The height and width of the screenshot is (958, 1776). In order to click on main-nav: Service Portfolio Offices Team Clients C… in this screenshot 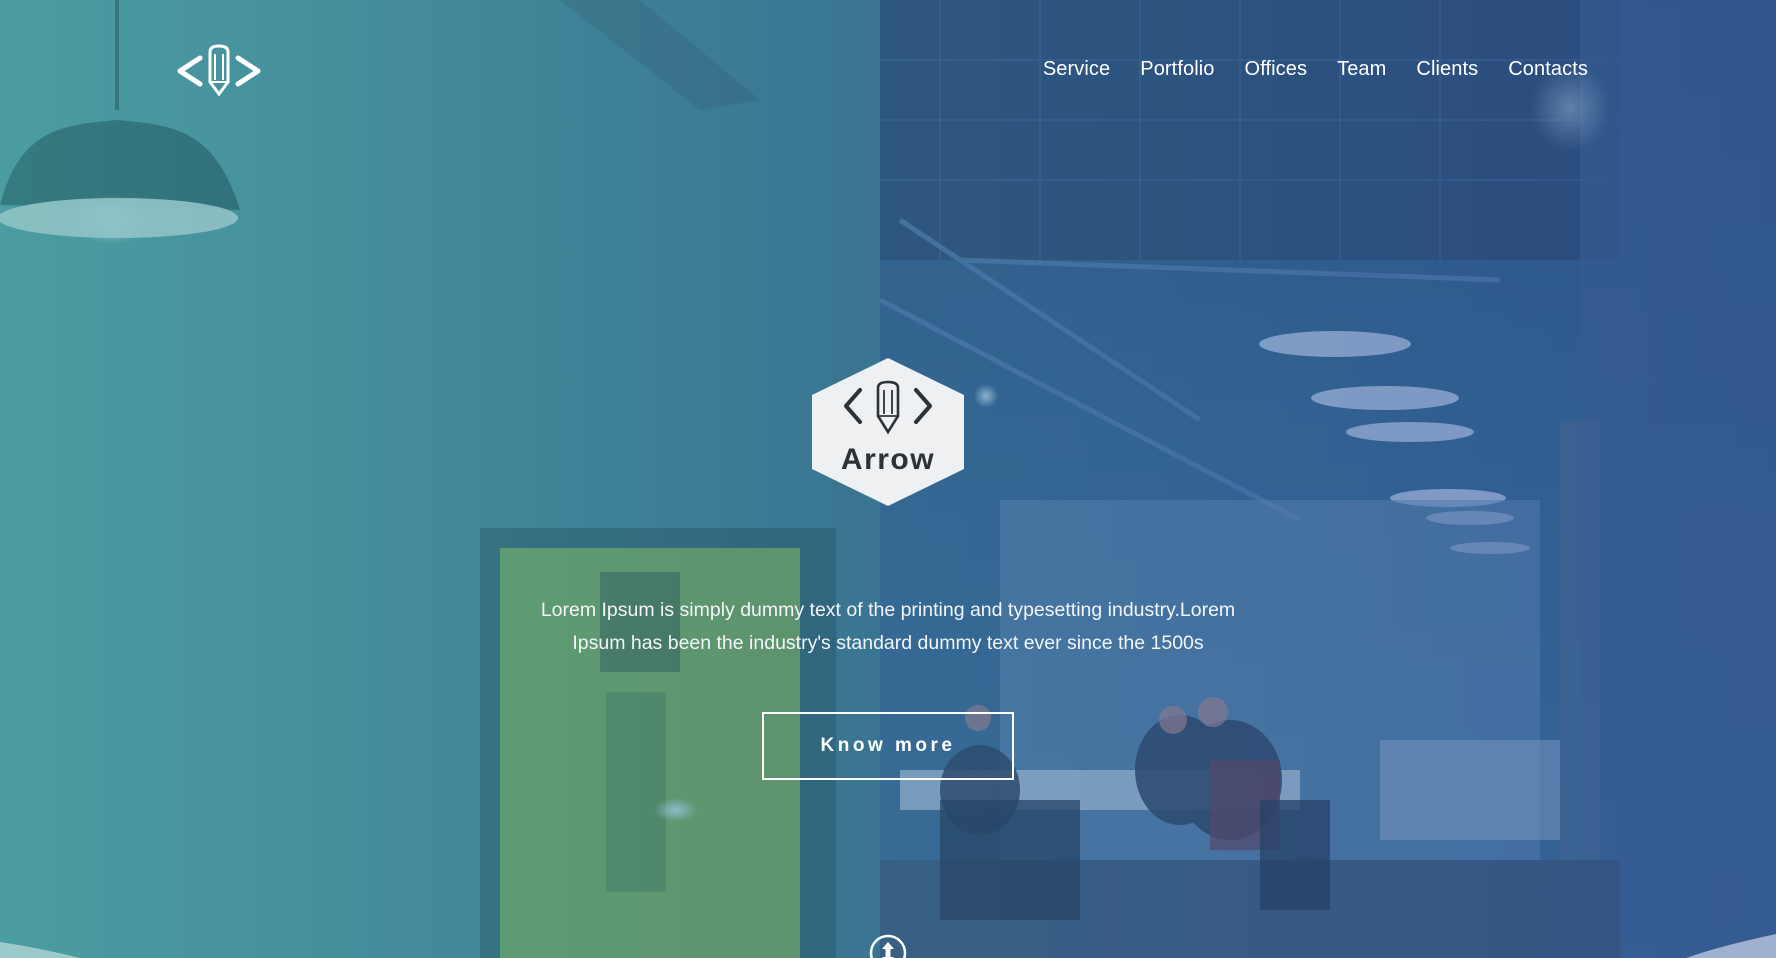, I will do `click(1315, 69)`.